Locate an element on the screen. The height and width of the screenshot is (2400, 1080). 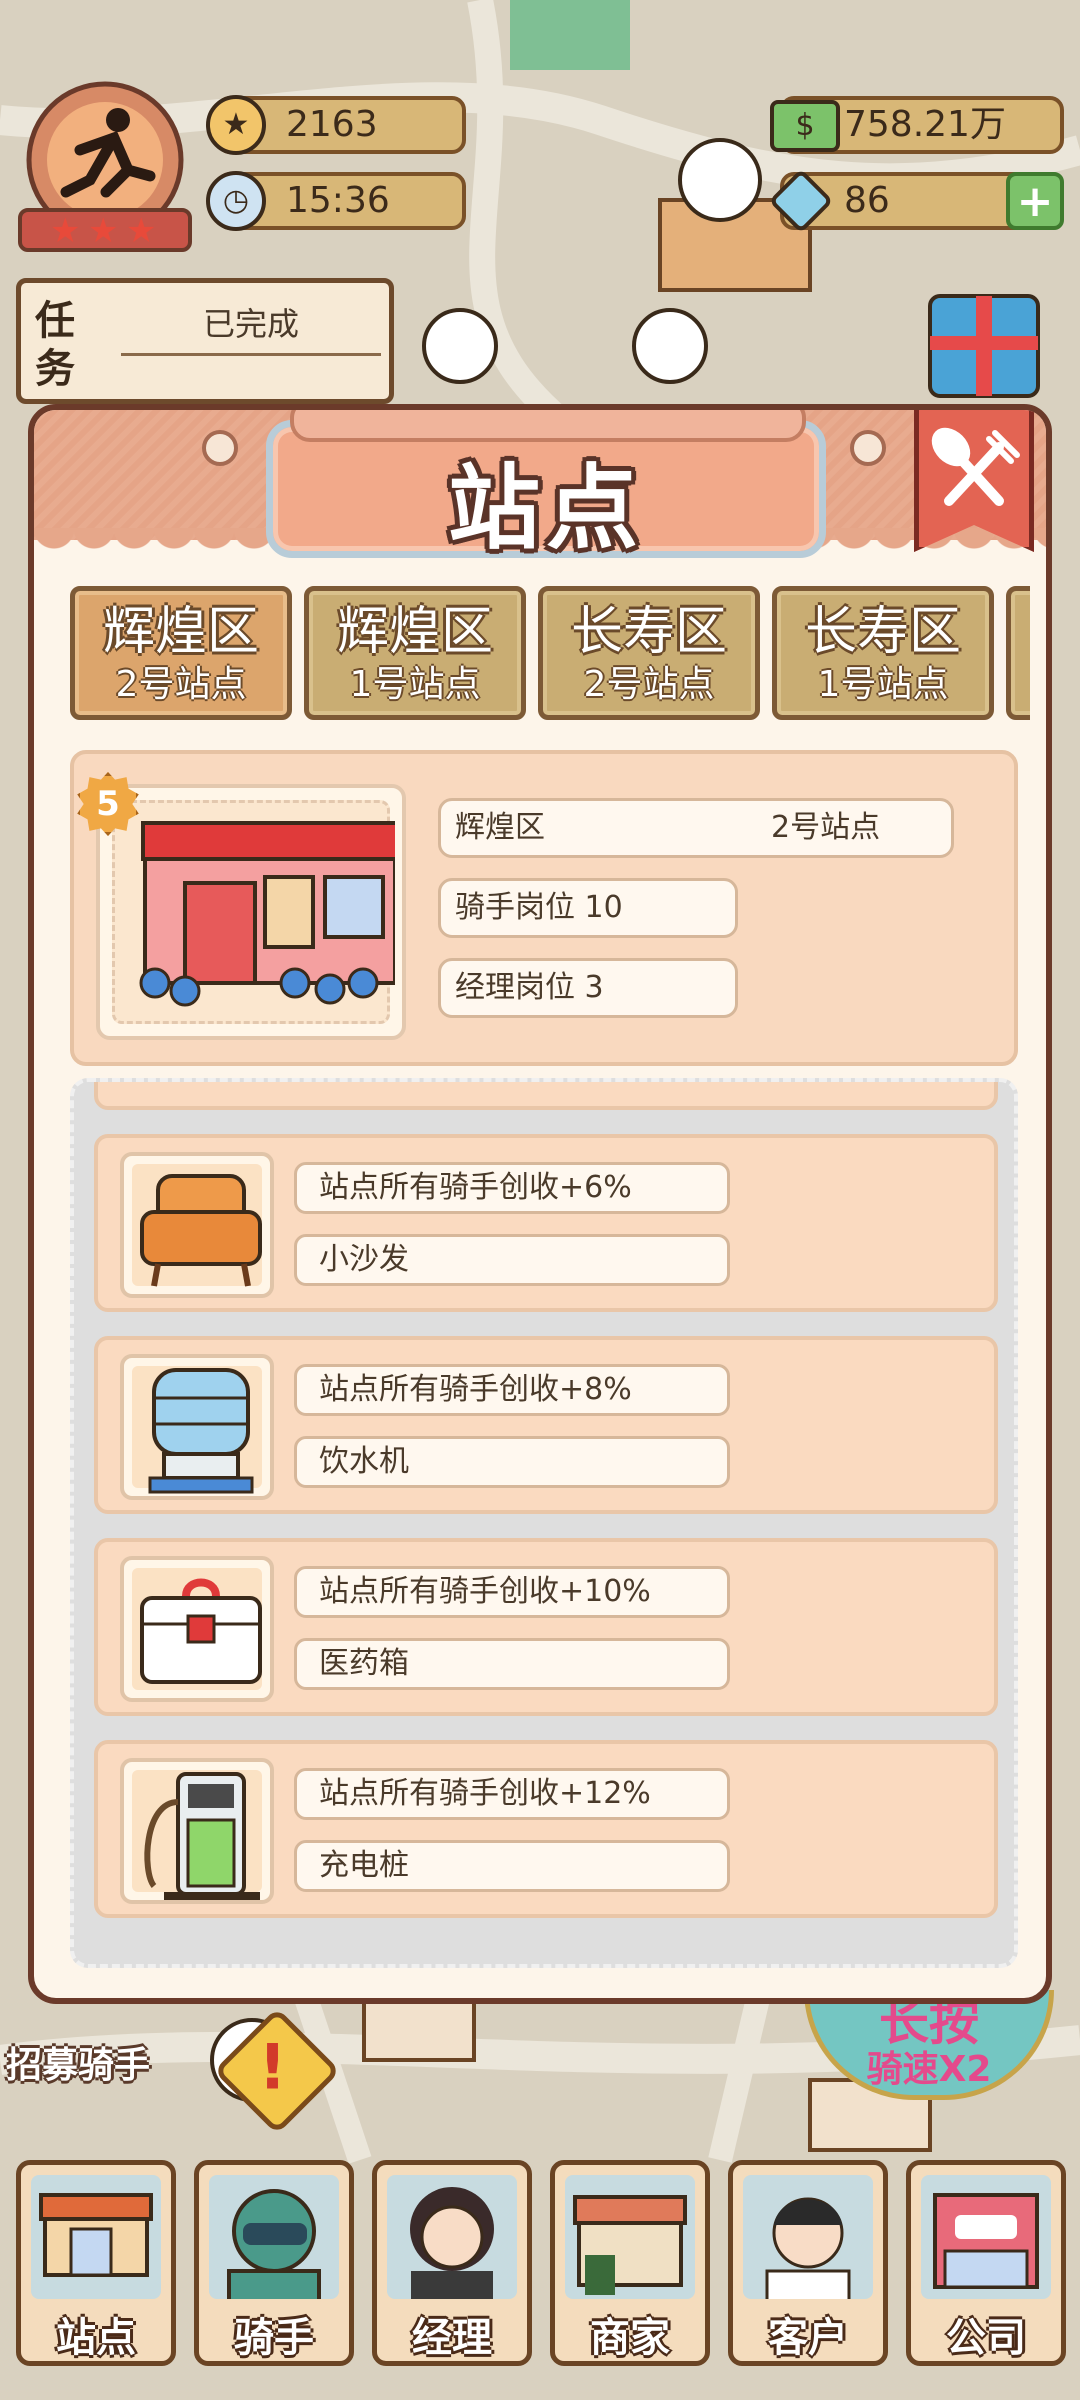
facility-name: 充电桩 is located at coordinates (512, 1866).